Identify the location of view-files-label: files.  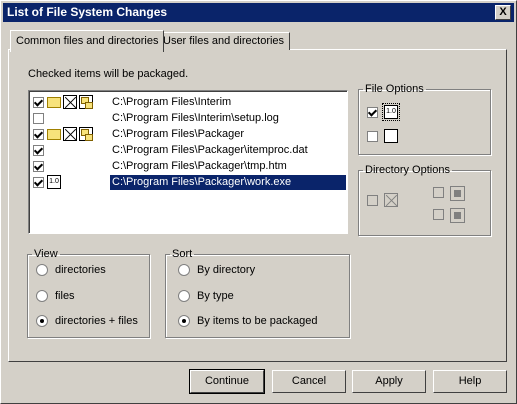
(65, 296).